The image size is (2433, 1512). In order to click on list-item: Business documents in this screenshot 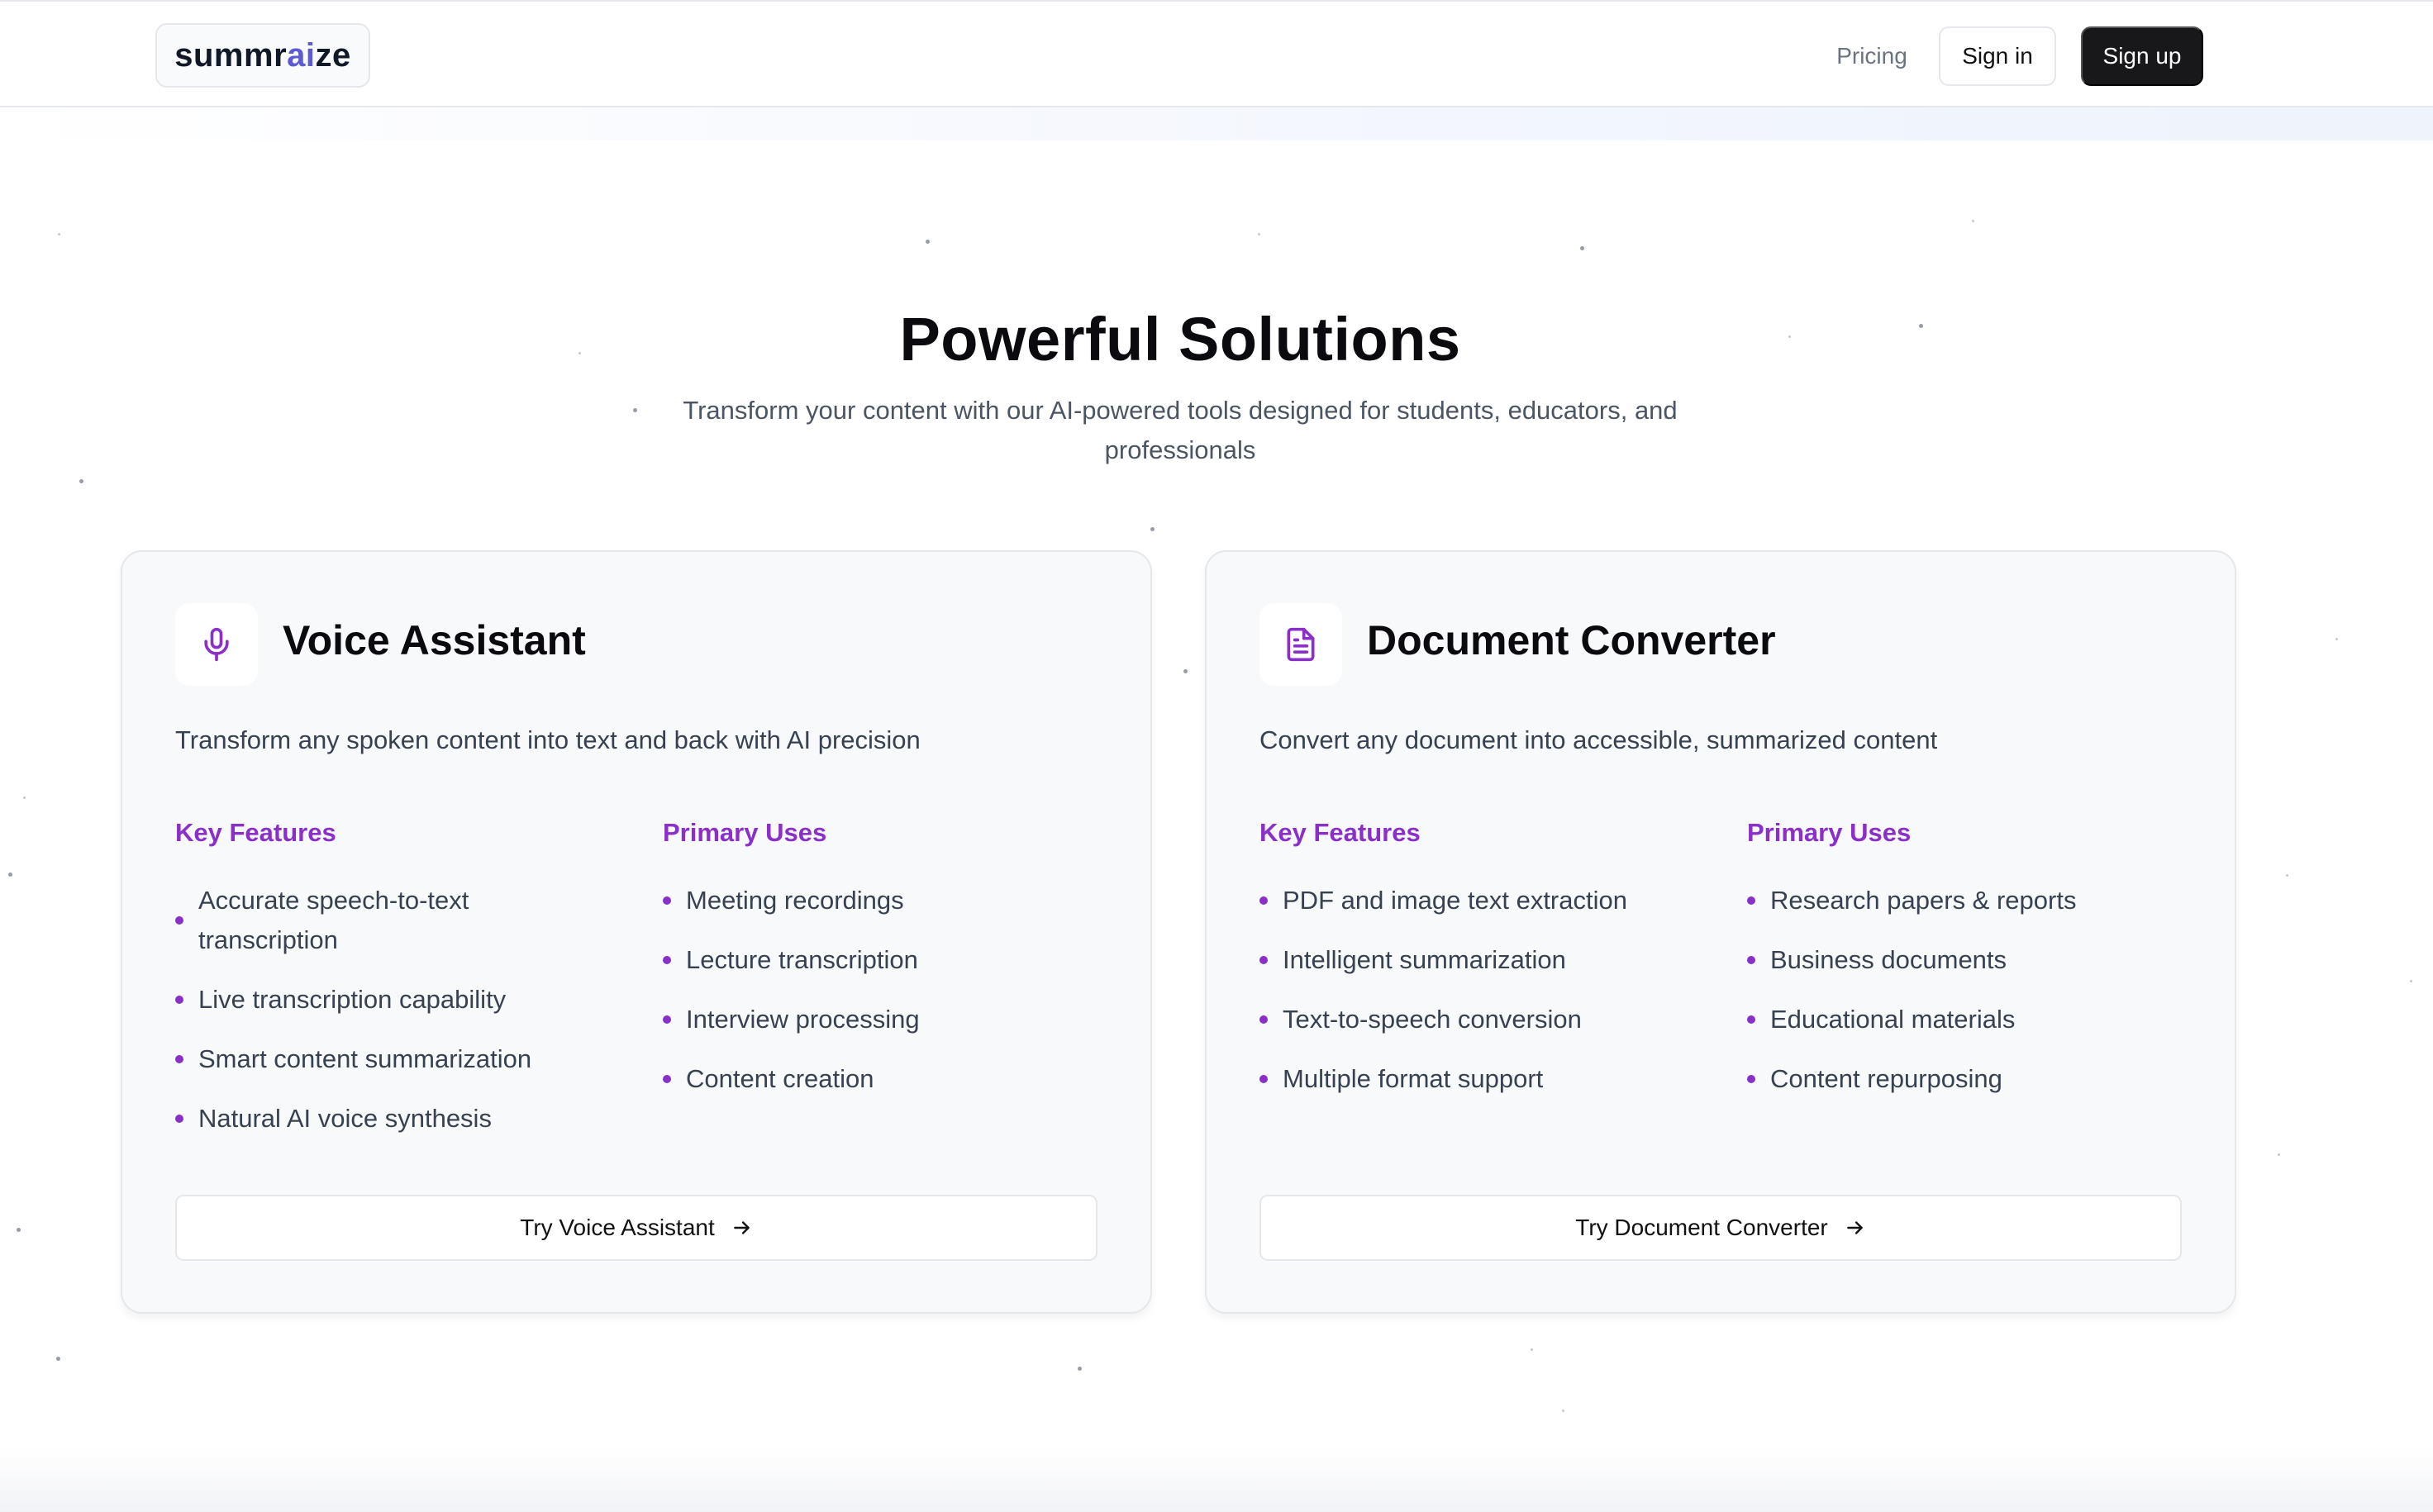, I will do `click(1962, 960)`.